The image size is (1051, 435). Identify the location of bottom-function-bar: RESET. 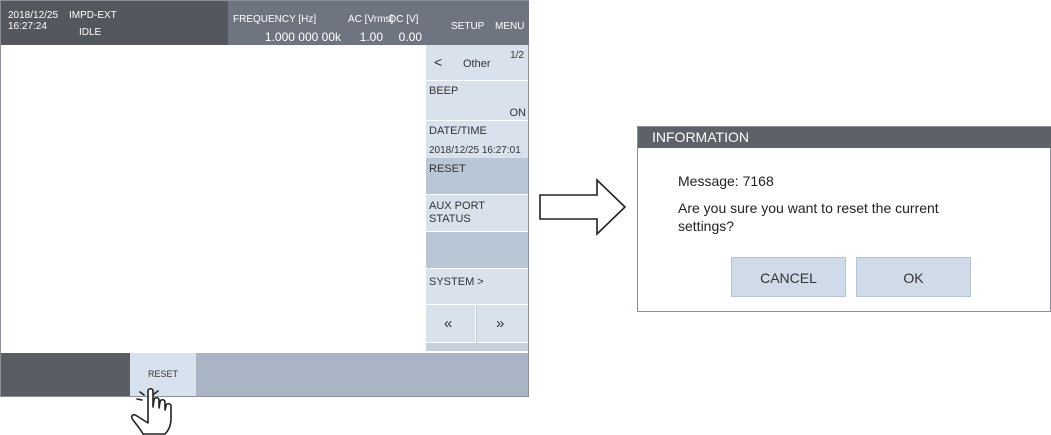
(264, 374).